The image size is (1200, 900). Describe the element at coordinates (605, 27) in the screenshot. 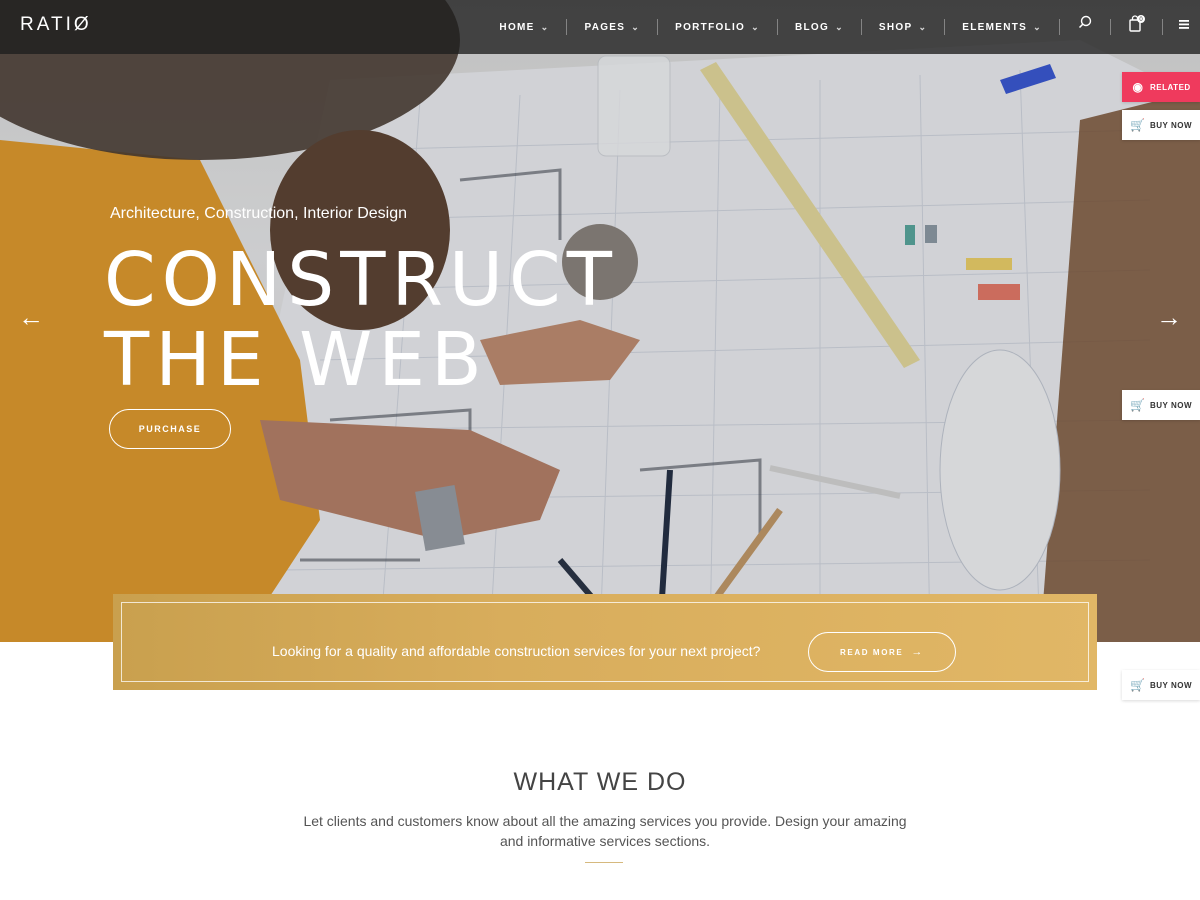

I see `nav-item-label: PAGES` at that location.